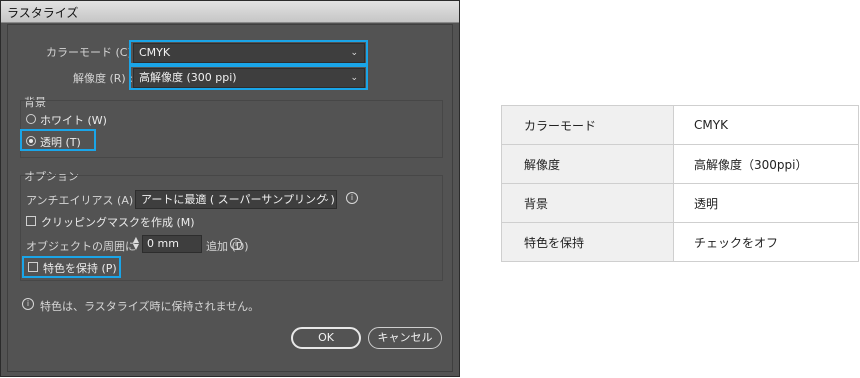  What do you see at coordinates (248, 77) in the screenshot?
I see `resolution-highlight` at bounding box center [248, 77].